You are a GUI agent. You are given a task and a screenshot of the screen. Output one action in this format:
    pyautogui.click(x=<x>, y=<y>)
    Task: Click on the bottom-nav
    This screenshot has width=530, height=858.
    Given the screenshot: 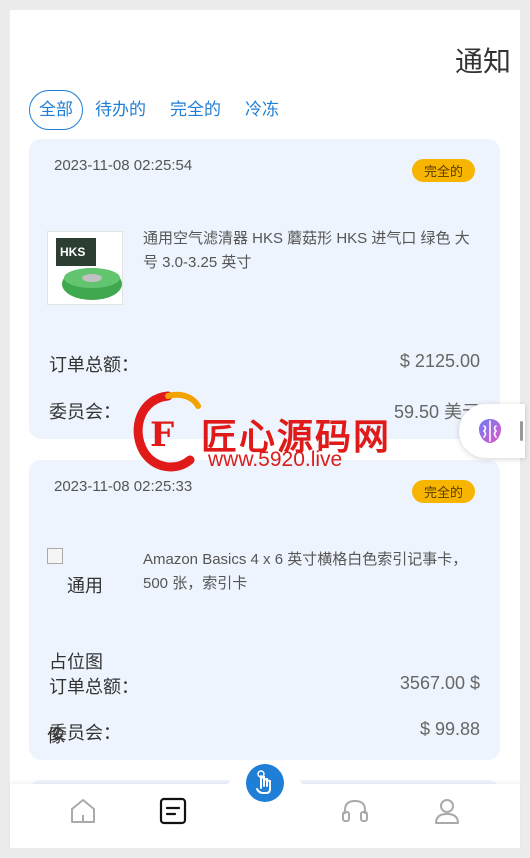 What is the action you would take?
    pyautogui.click(x=265, y=806)
    